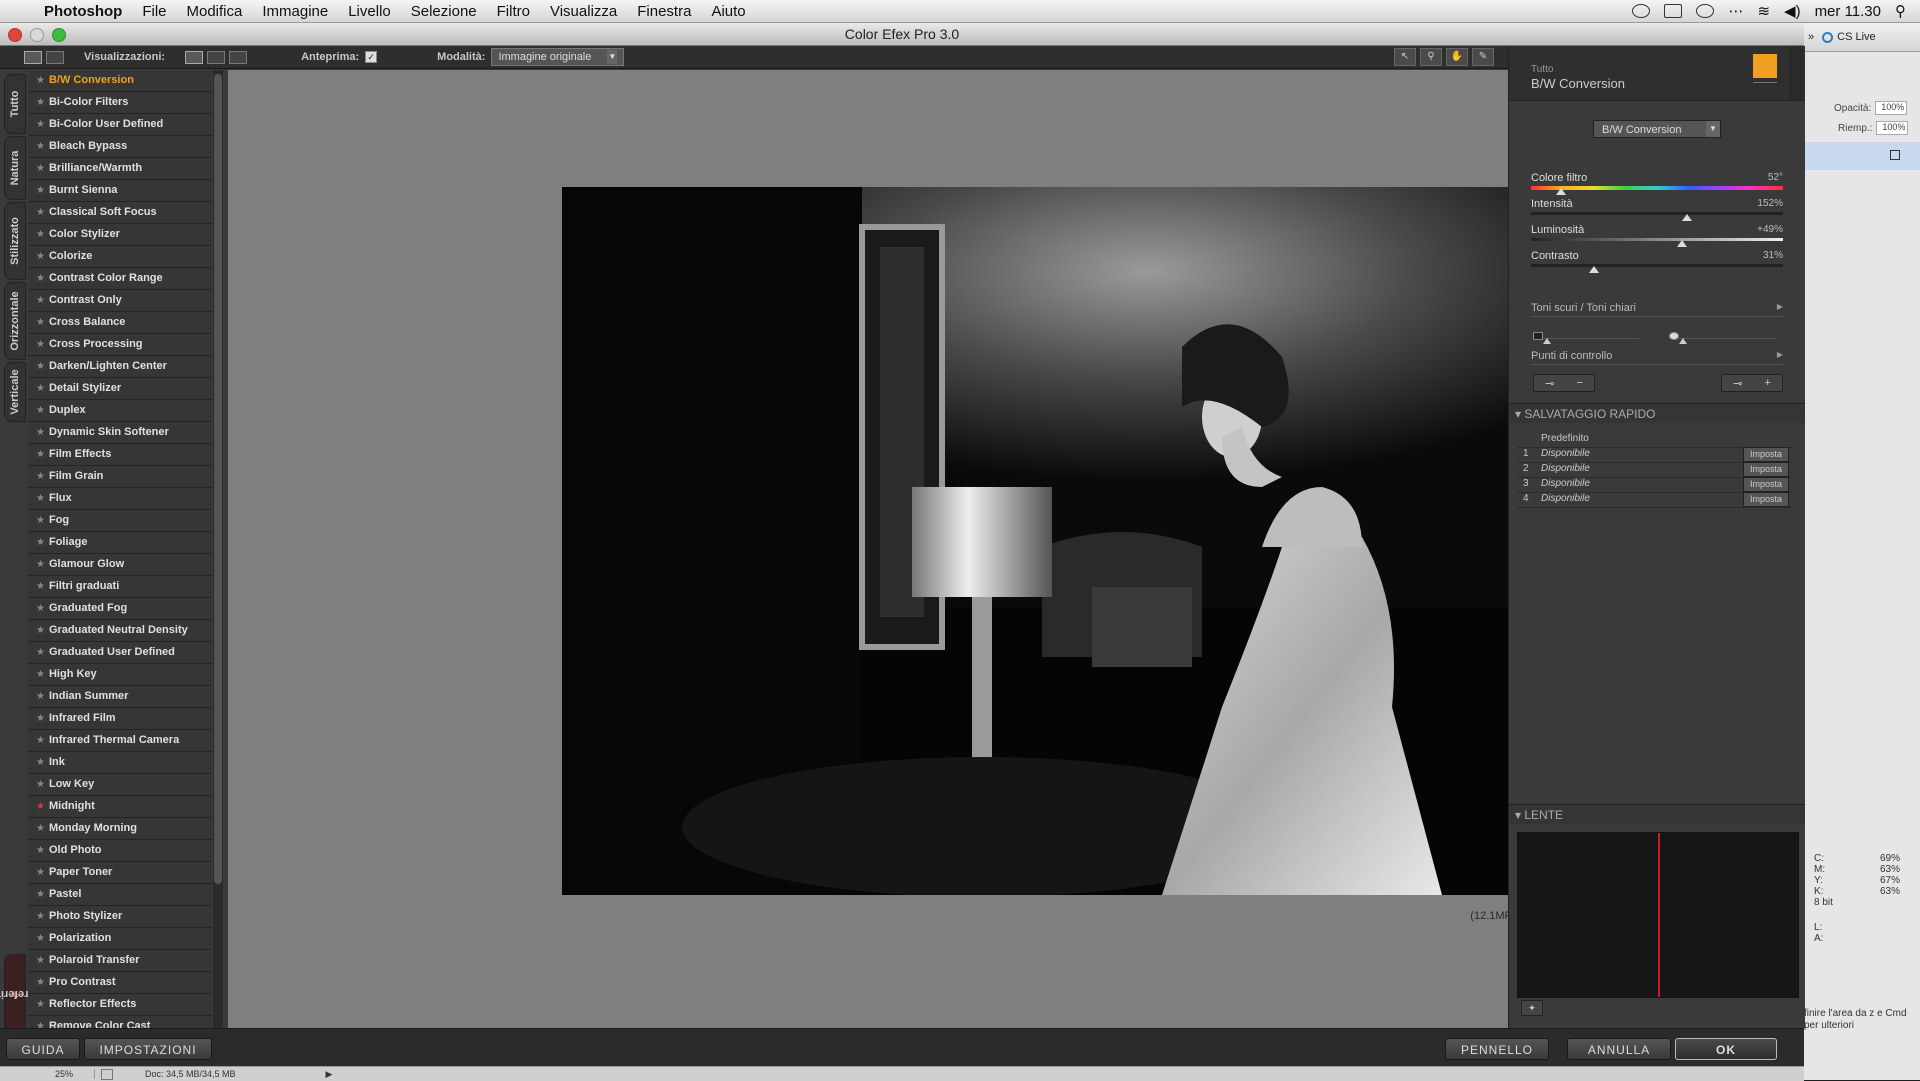 This screenshot has width=1920, height=1081. What do you see at coordinates (1673, 11) in the screenshot?
I see `display-icon` at bounding box center [1673, 11].